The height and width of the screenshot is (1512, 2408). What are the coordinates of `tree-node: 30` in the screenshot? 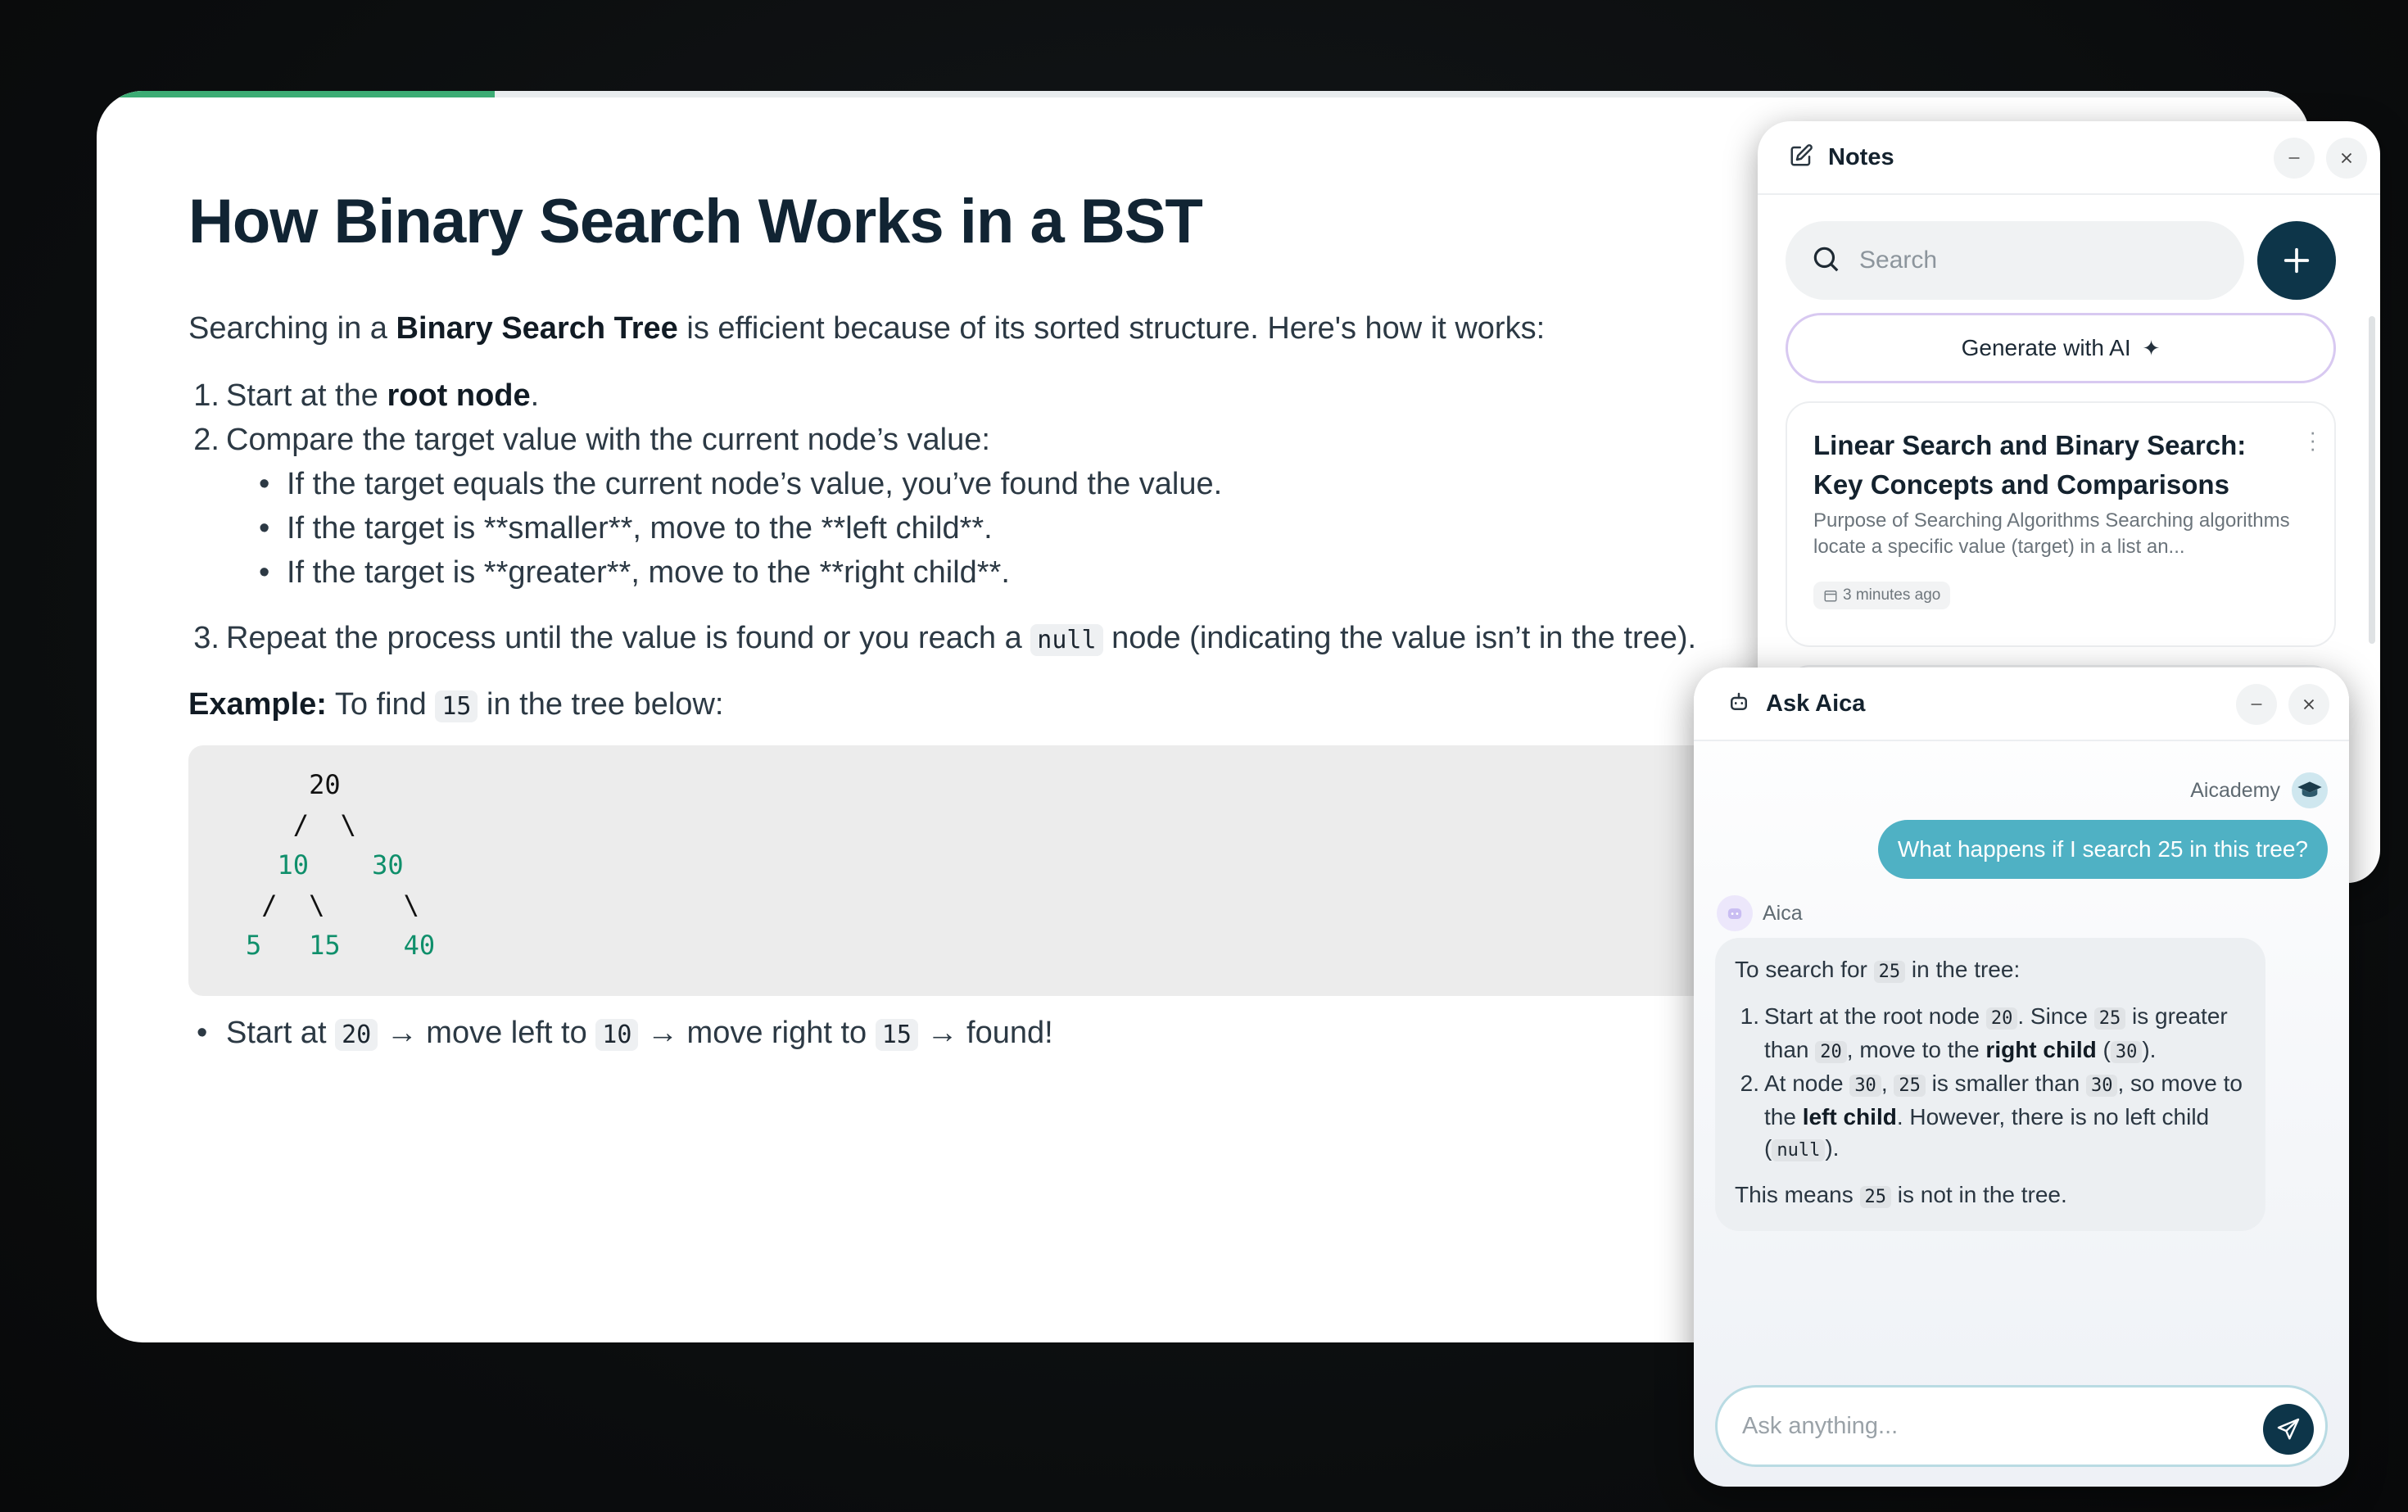 It's located at (388, 864).